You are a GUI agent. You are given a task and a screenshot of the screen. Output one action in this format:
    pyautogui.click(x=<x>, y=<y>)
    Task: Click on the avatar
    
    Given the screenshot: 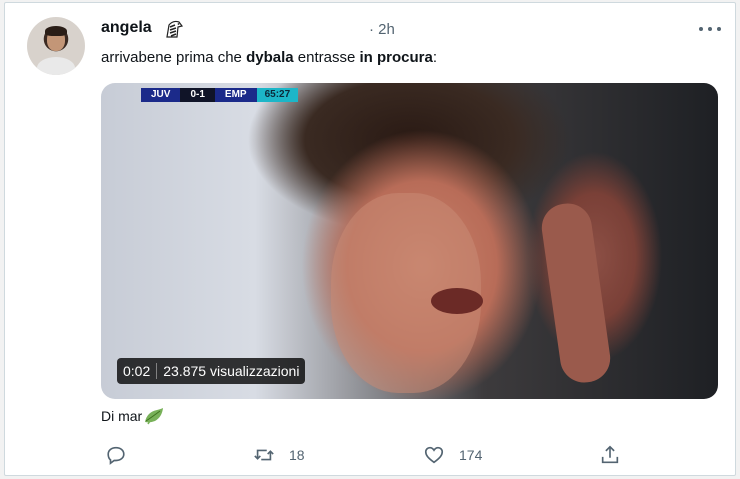 What is the action you would take?
    pyautogui.click(x=56, y=46)
    